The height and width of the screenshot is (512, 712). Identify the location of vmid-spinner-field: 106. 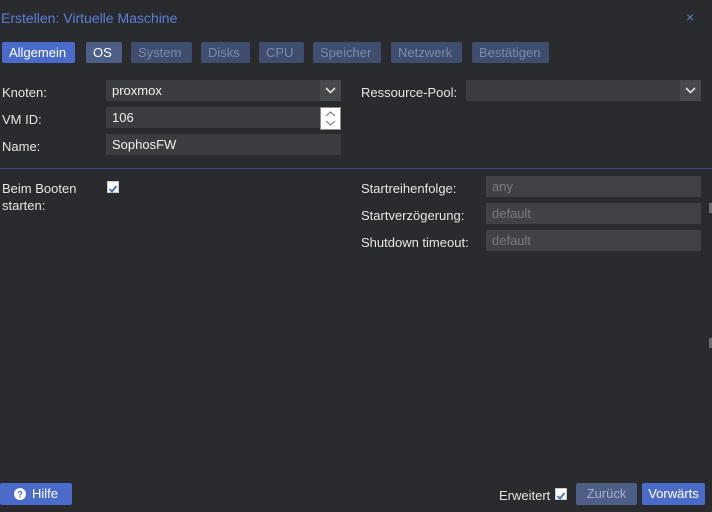
(223, 118).